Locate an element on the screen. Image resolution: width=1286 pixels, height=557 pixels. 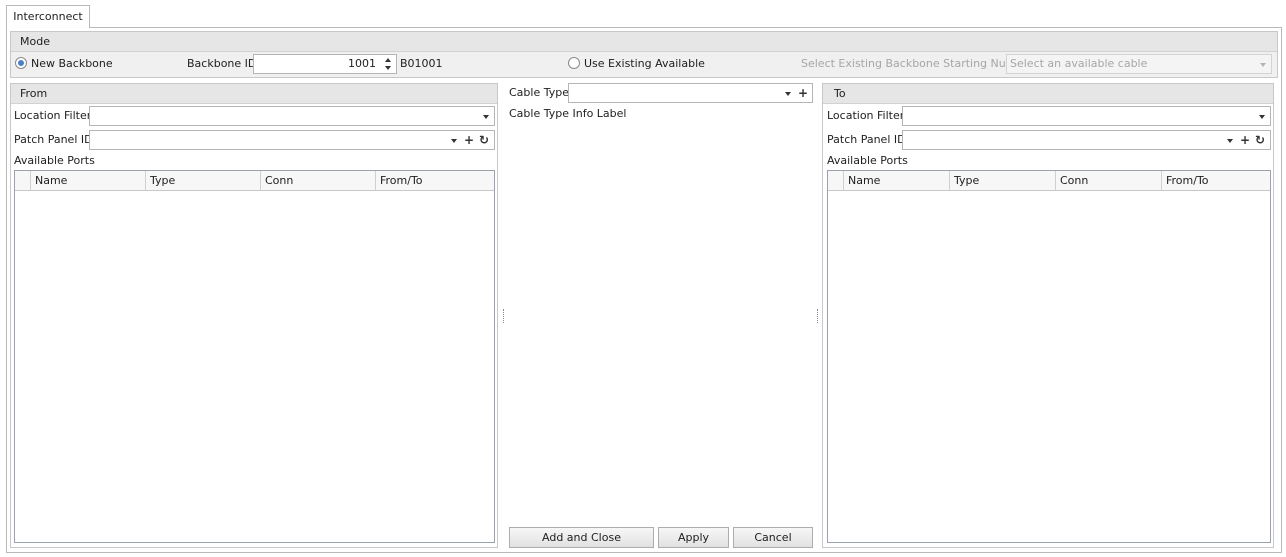
select-existing-dropdown: Select an available cable is located at coordinates (1139, 64).